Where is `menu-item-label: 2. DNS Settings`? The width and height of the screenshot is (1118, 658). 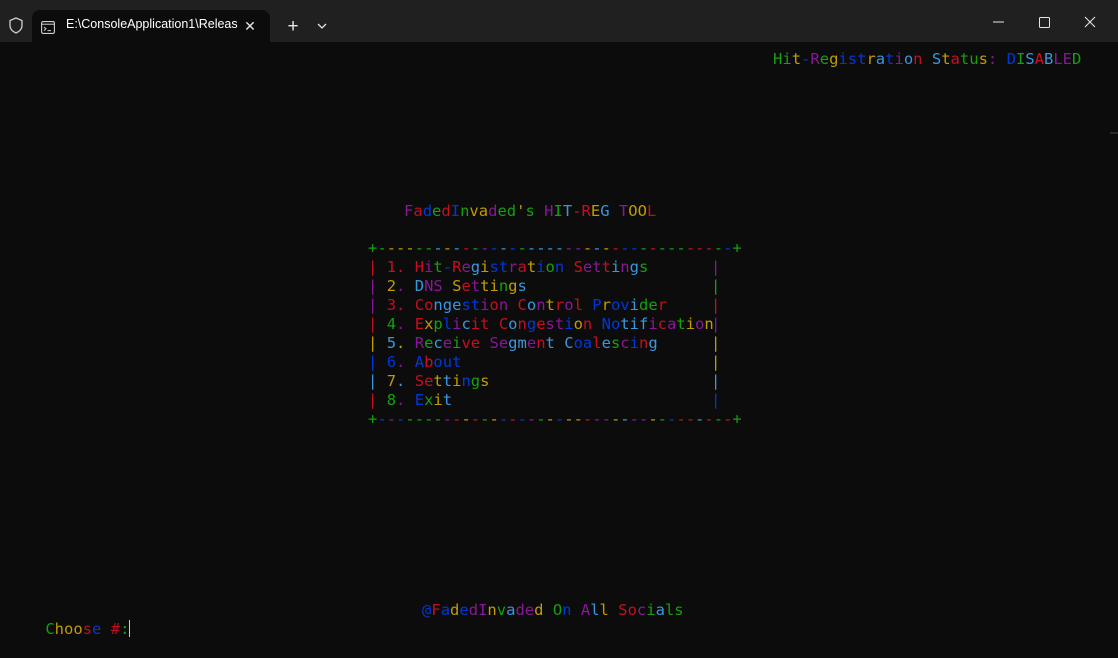 menu-item-label: 2. DNS Settings is located at coordinates (456, 286).